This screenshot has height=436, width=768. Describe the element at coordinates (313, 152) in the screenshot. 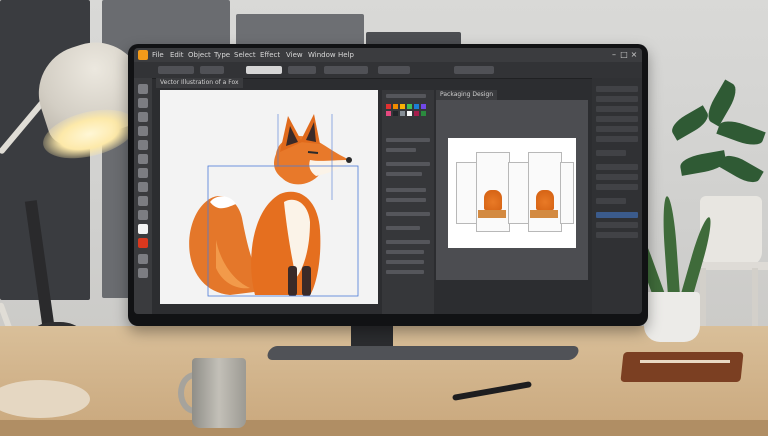

I see `fox-eye` at that location.